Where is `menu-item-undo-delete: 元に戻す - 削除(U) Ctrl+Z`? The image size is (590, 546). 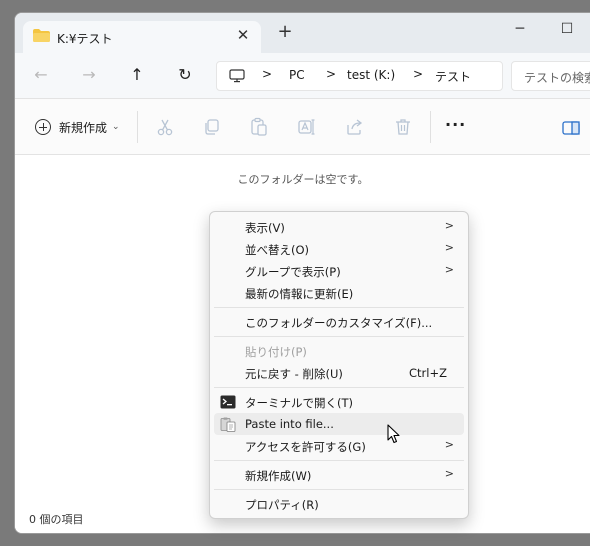
menu-item-undo-delete: 元に戻す - 削除(U) Ctrl+Z is located at coordinates (339, 373).